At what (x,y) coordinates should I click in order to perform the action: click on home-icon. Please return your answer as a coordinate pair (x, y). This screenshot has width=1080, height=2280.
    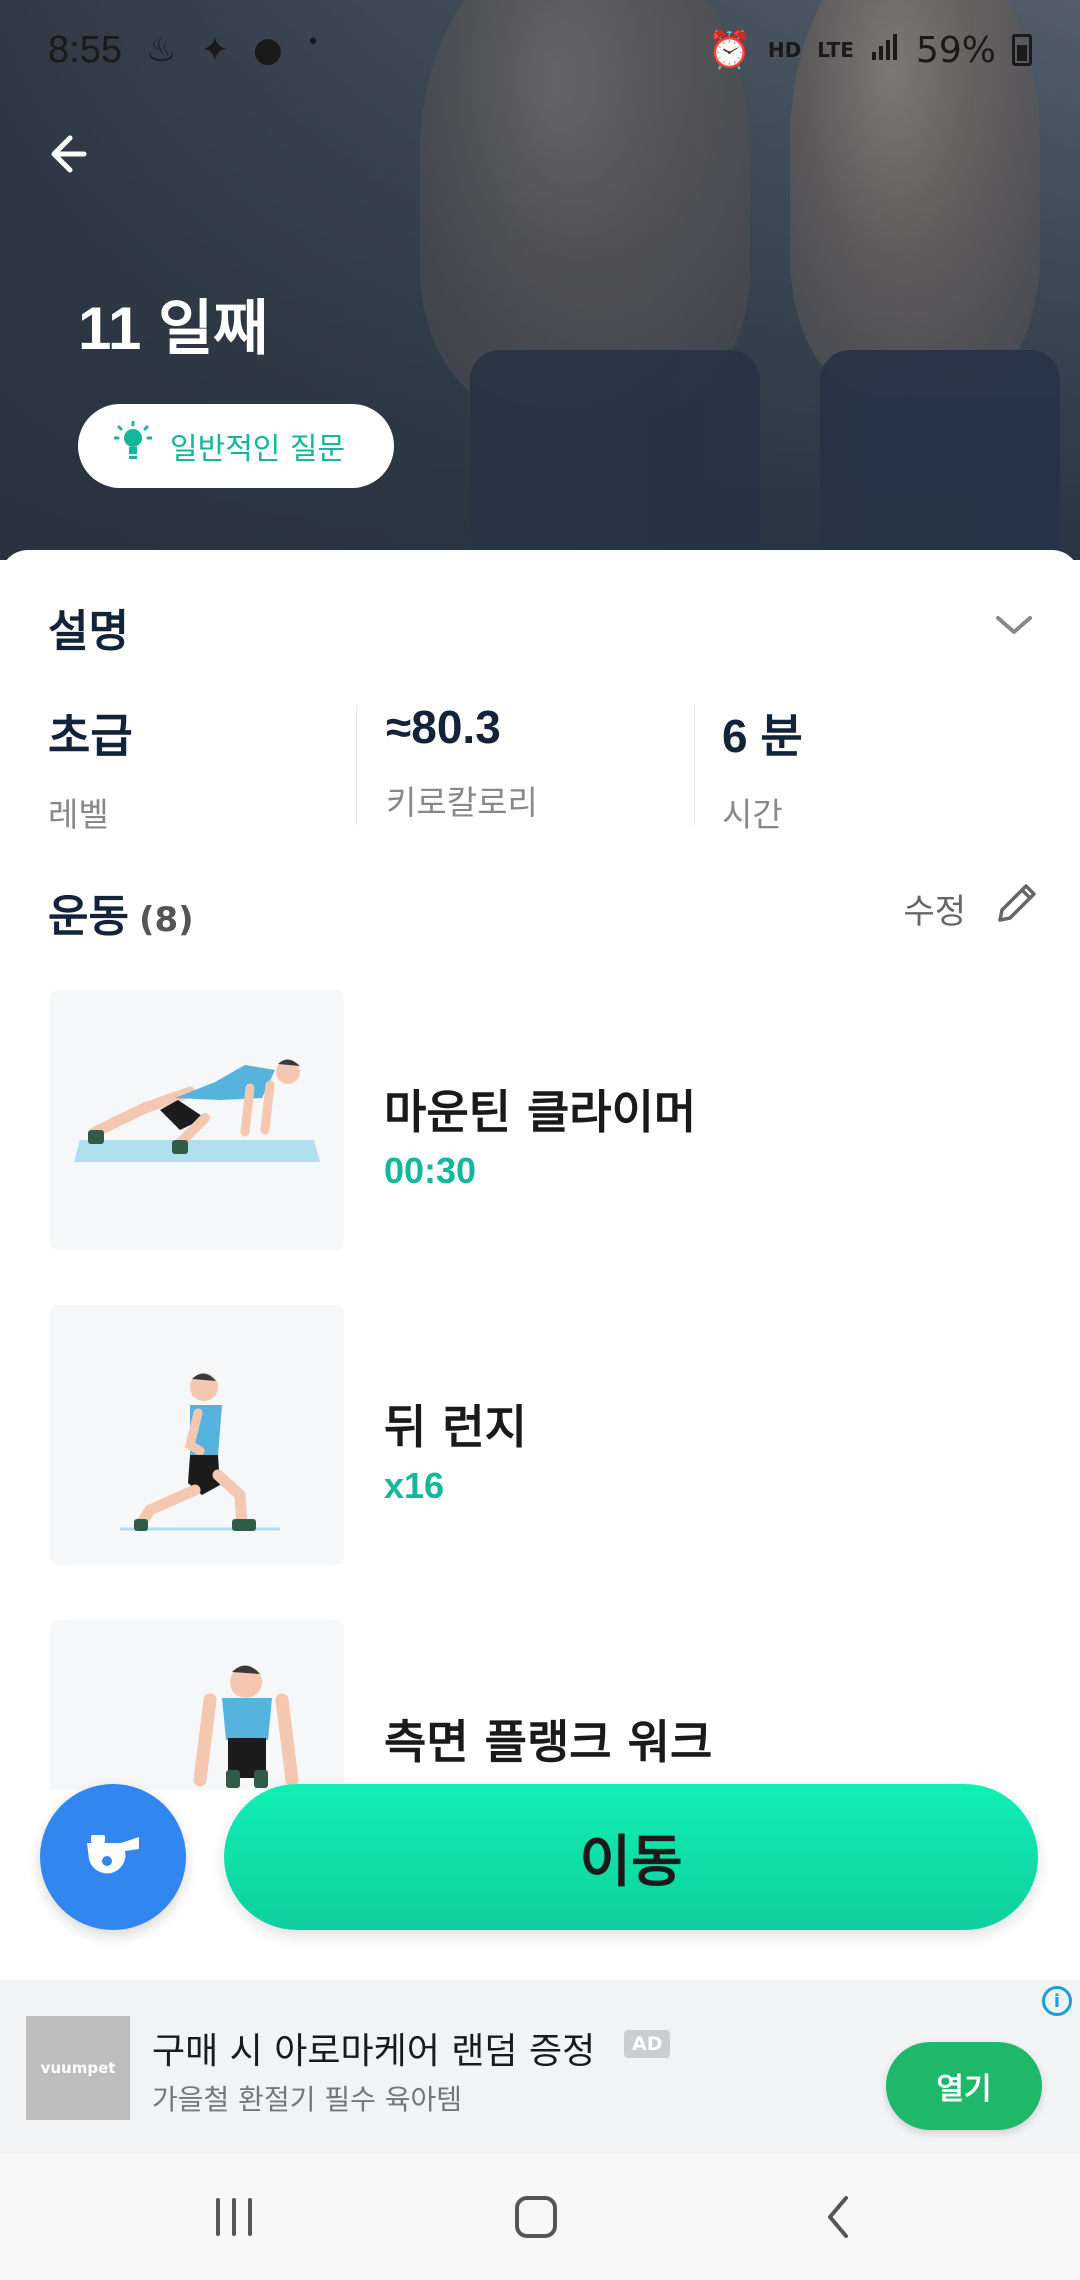
    Looking at the image, I should click on (536, 2217).